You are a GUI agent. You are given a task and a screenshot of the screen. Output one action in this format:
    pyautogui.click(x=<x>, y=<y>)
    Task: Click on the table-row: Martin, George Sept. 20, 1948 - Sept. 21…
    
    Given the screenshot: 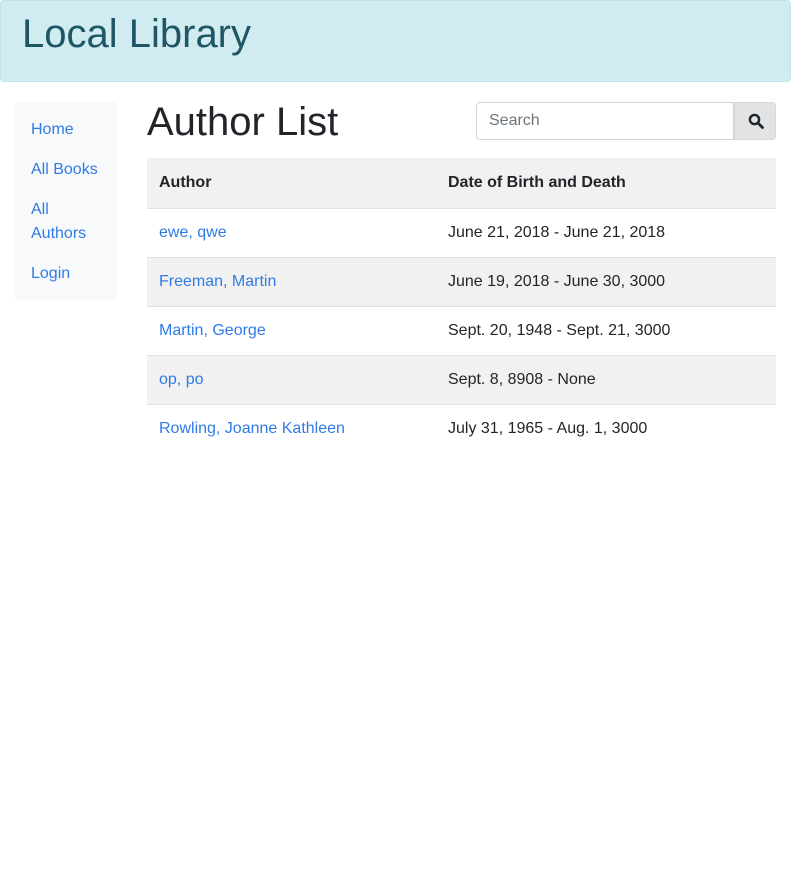 What is the action you would take?
    pyautogui.click(x=461, y=330)
    